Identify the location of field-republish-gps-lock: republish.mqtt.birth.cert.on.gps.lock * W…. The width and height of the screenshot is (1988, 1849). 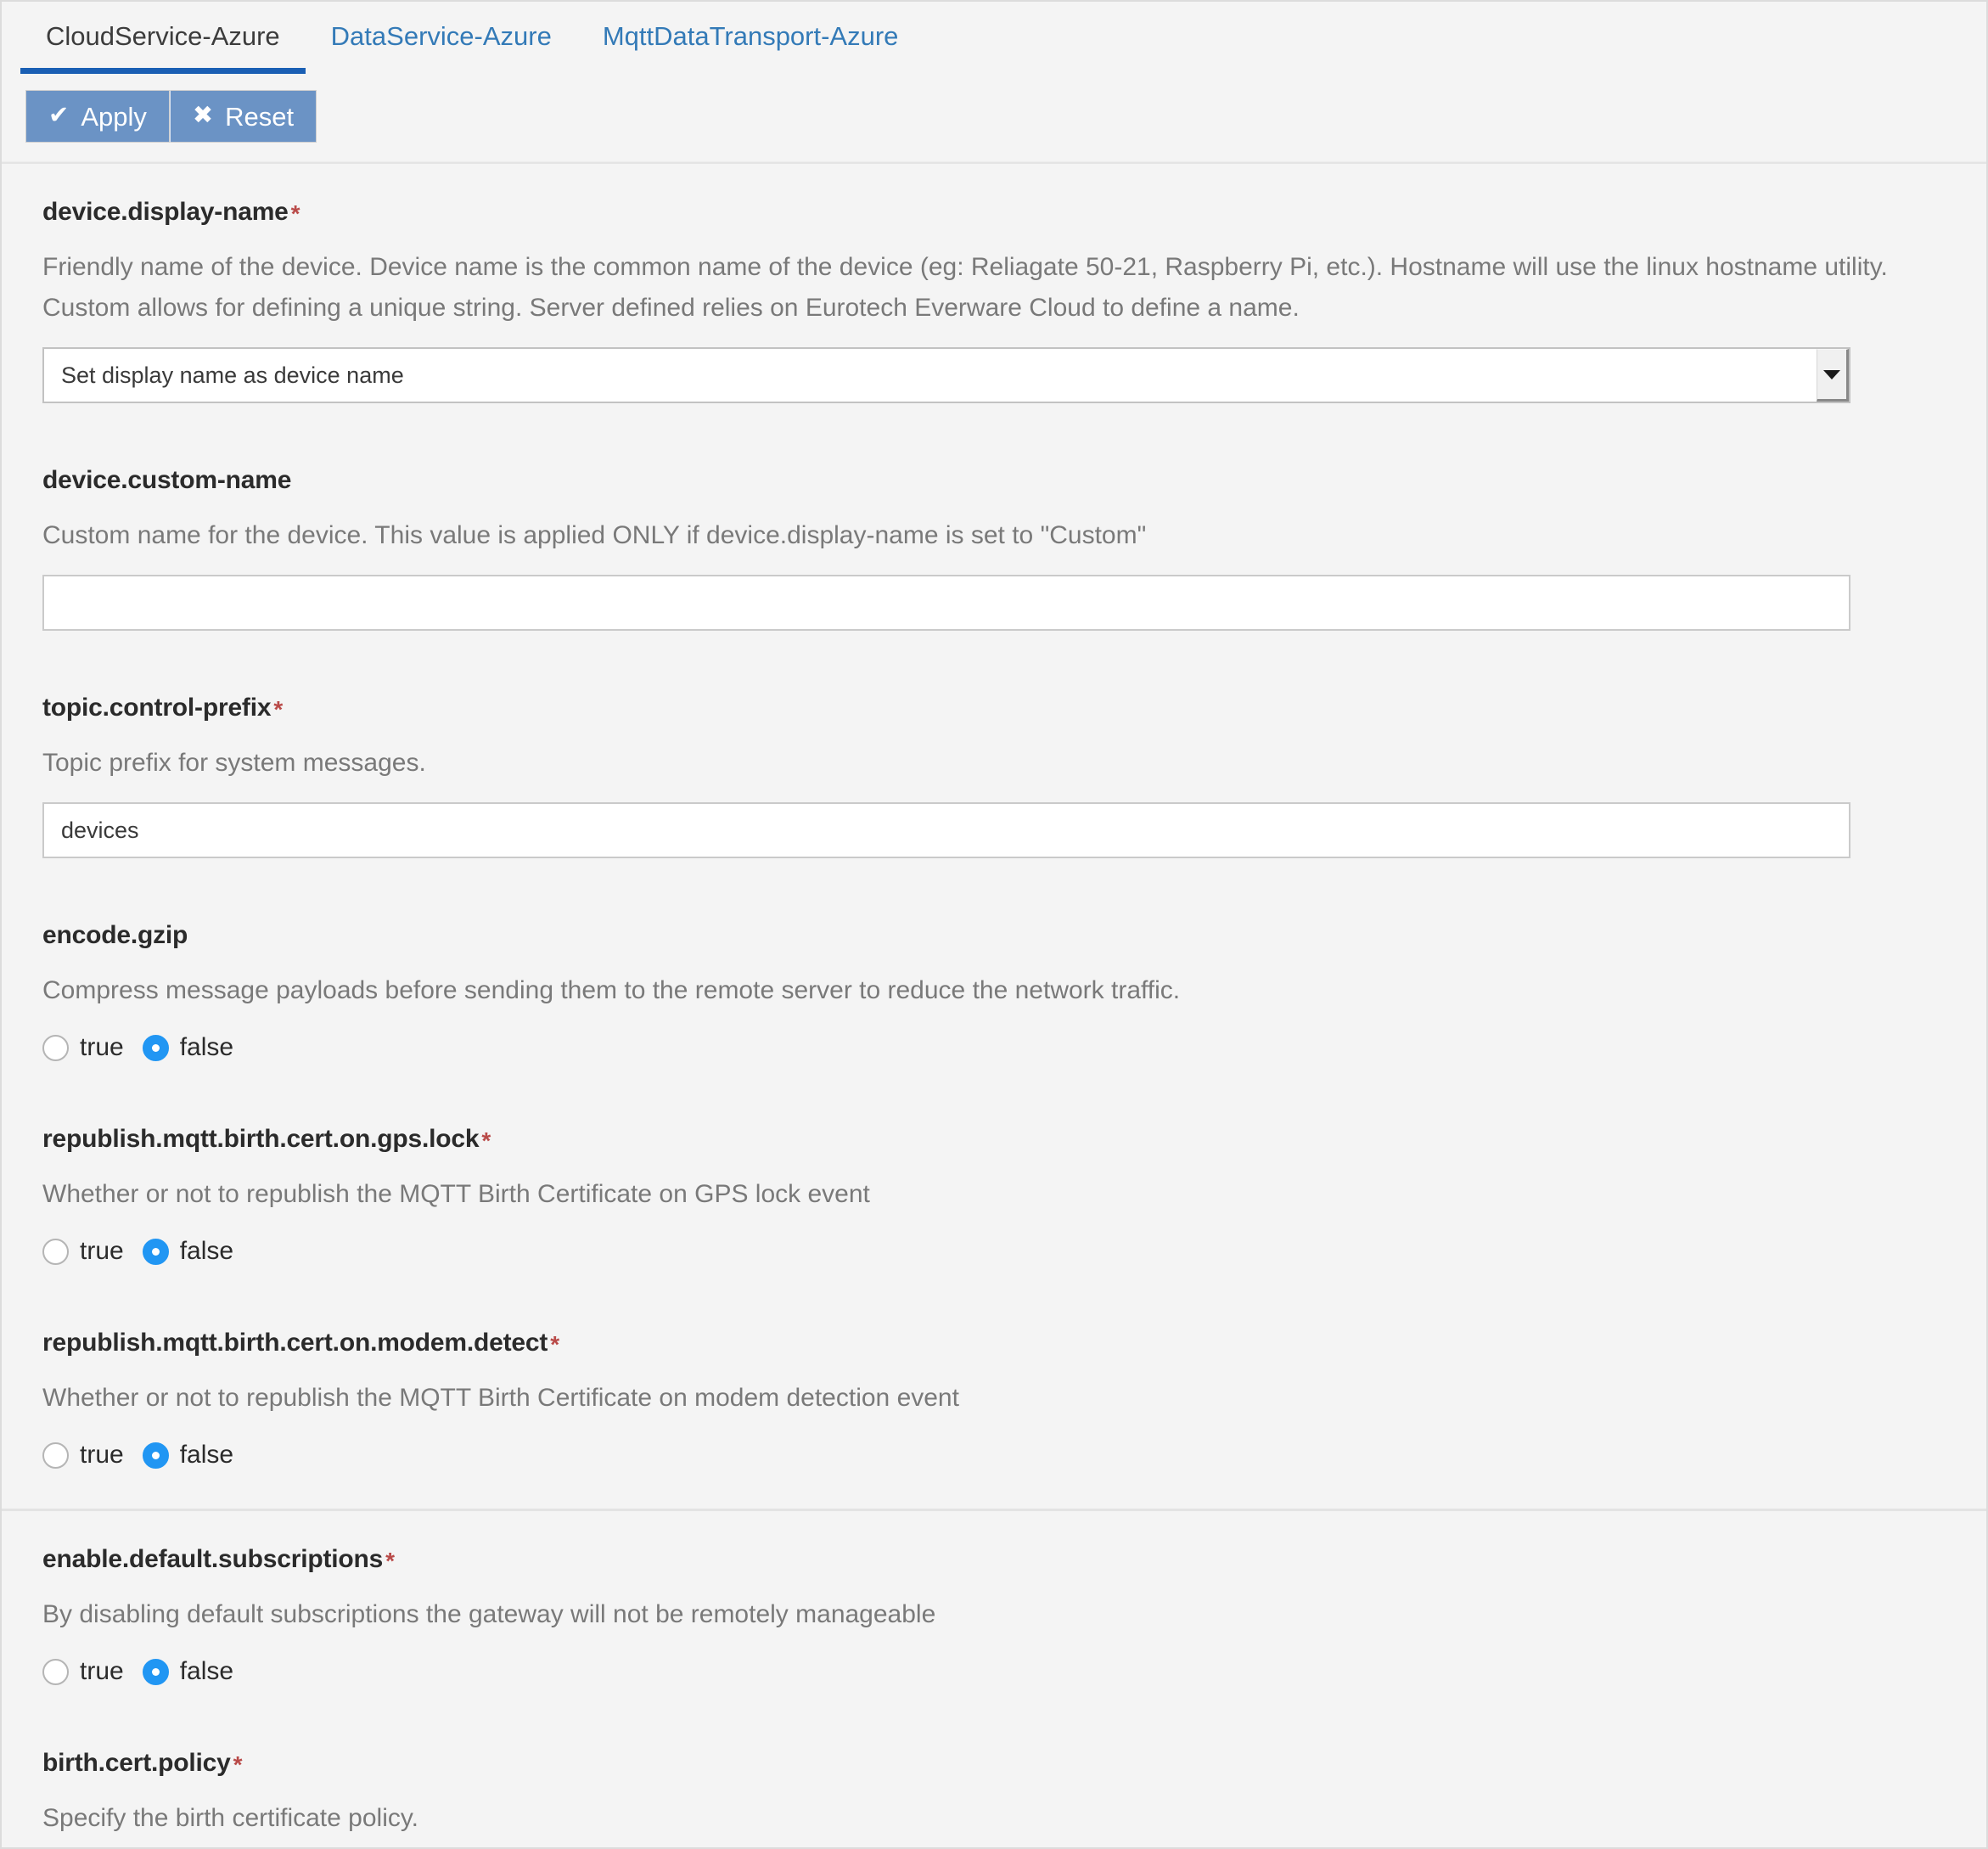
(994, 1193).